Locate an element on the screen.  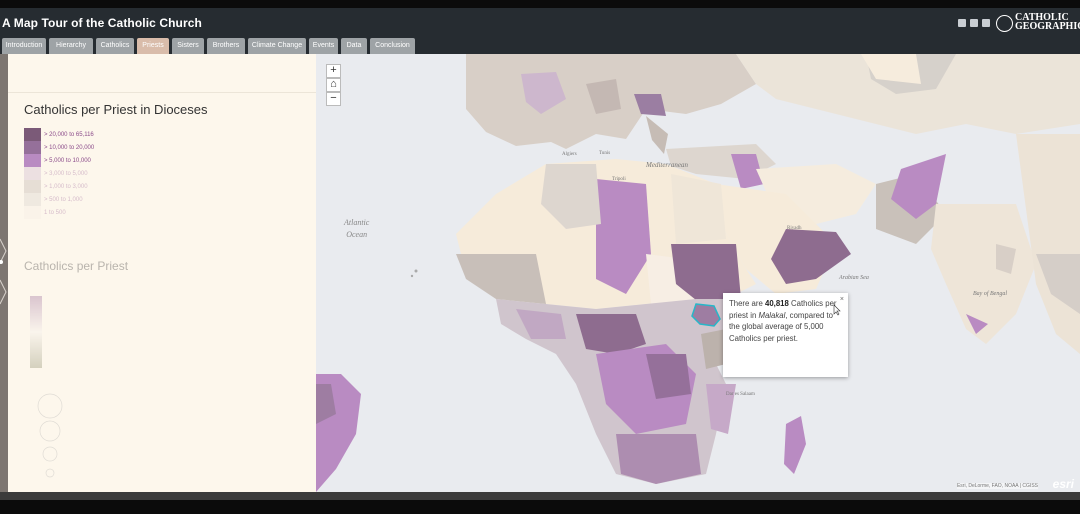
legend-title: Catholics per Priest in Dioceses is located at coordinates (116, 109).